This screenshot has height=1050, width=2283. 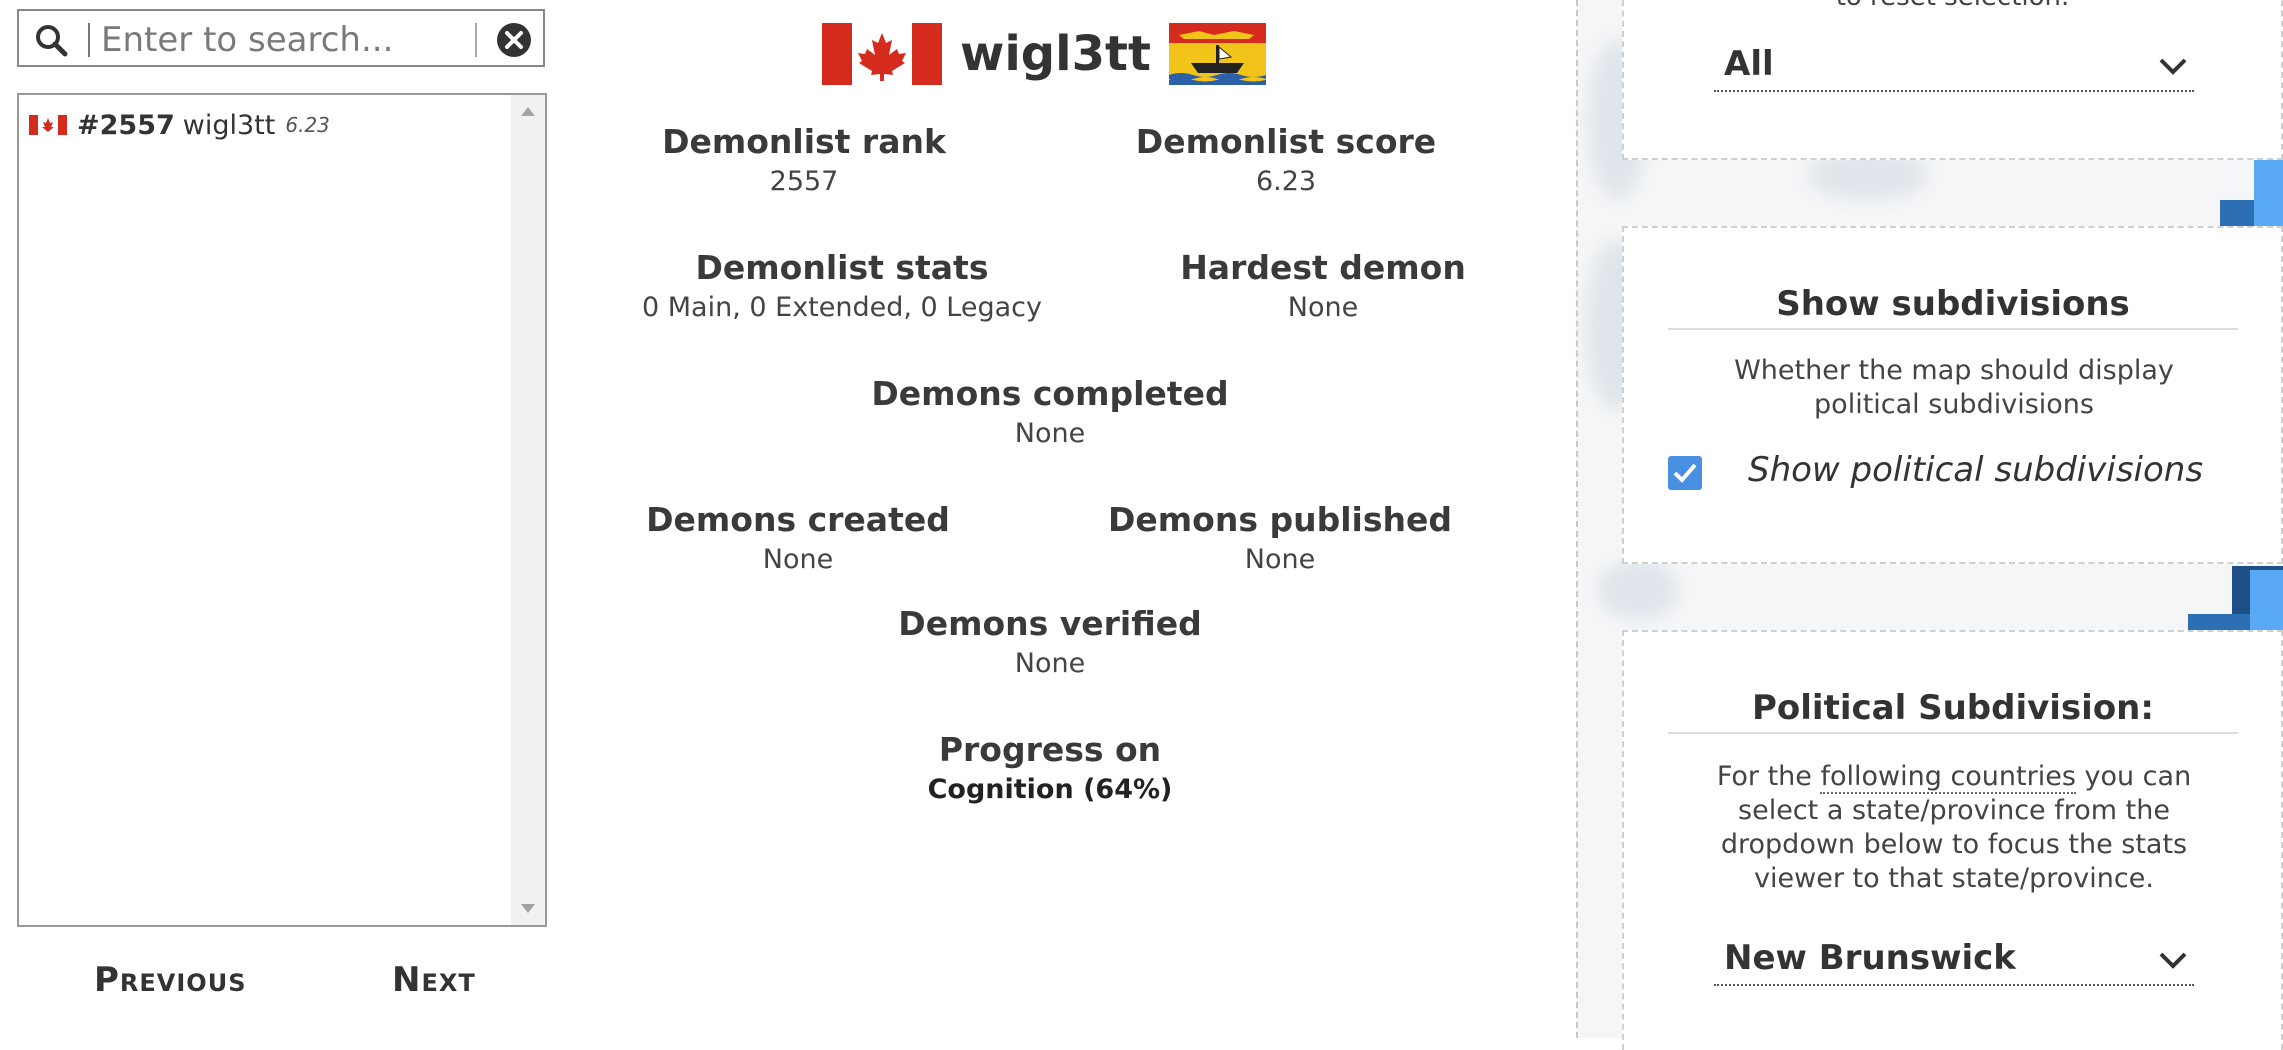 What do you see at coordinates (528, 111) in the screenshot?
I see `scroll-up-arrow-icon` at bounding box center [528, 111].